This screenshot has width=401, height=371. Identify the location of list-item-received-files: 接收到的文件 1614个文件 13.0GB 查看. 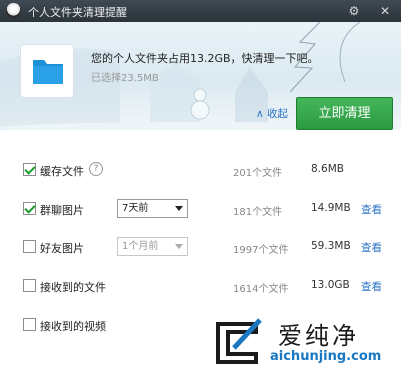
(200, 286).